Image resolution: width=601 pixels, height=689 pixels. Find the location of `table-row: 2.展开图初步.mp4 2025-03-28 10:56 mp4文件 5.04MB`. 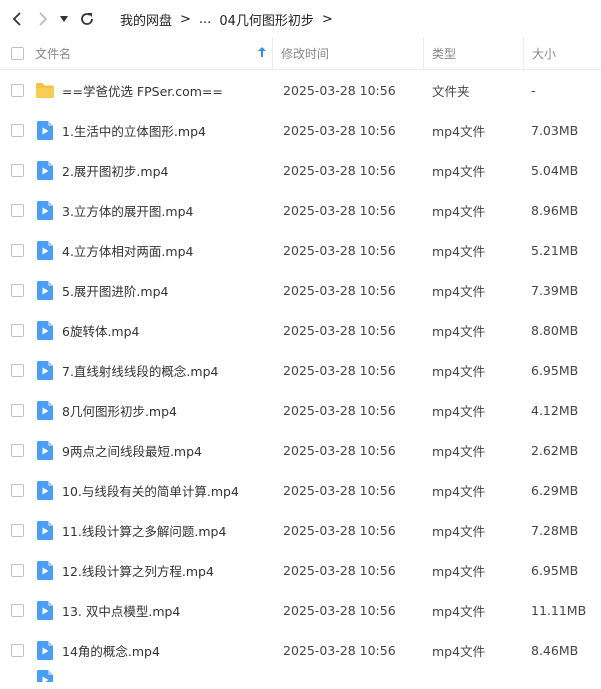

table-row: 2.展开图初步.mp4 2025-03-28 10:56 mp4文件 5.04MB is located at coordinates (300, 170).